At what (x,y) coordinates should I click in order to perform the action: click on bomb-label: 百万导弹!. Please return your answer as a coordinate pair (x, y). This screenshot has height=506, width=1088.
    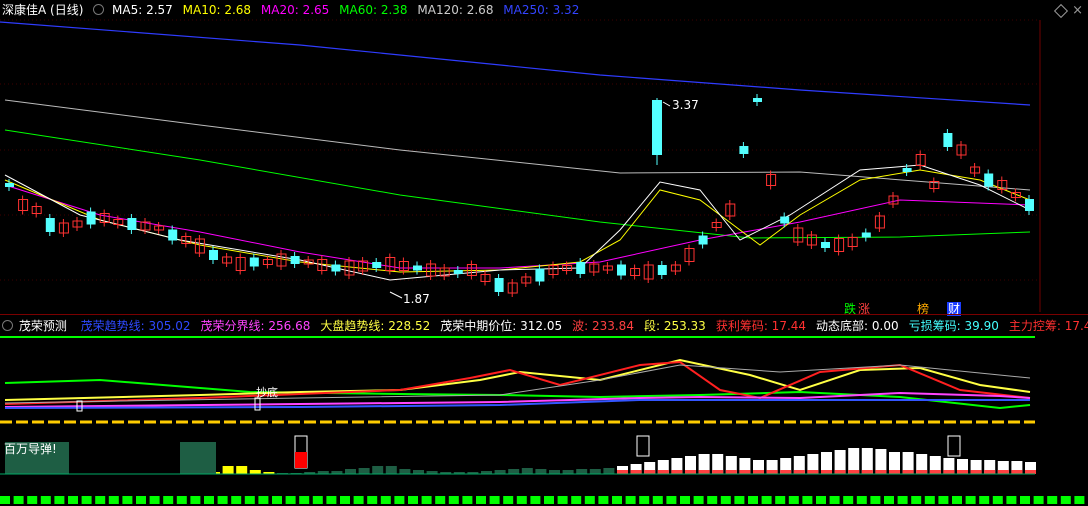
    Looking at the image, I should click on (30, 449).